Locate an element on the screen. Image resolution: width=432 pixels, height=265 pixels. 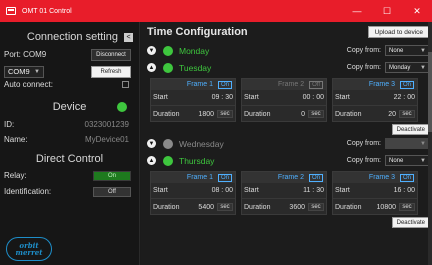
copy-from-select: Monday ▼ is located at coordinates (407, 67).